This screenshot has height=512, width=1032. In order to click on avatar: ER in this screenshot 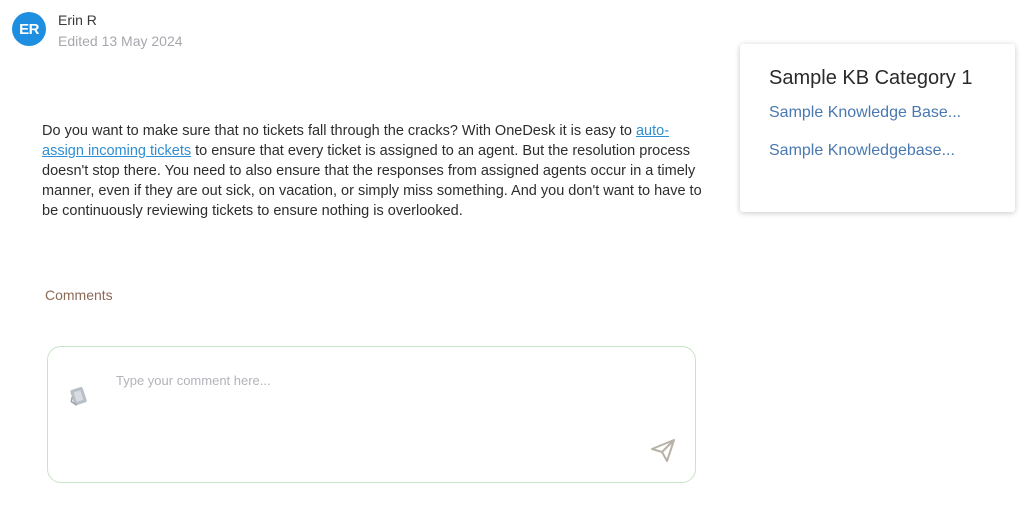, I will do `click(29, 29)`.